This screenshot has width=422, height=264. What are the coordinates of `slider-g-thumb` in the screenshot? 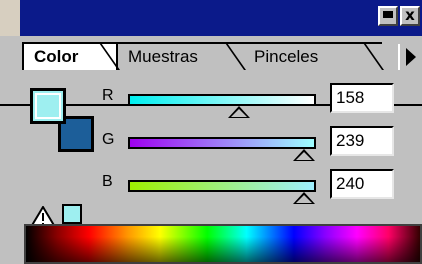 It's located at (304, 155).